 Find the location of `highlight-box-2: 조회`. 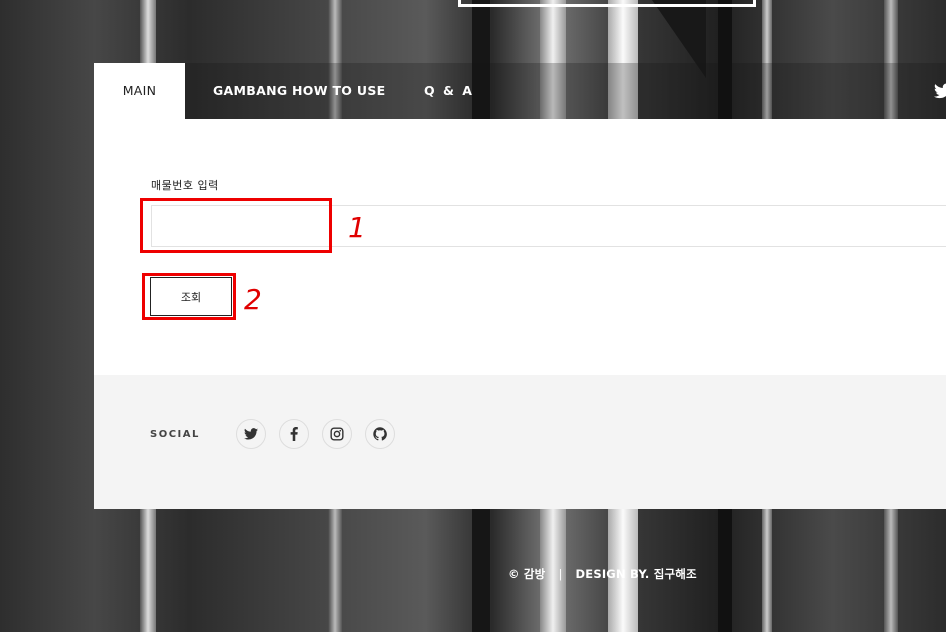

highlight-box-2: 조회 is located at coordinates (189, 296).